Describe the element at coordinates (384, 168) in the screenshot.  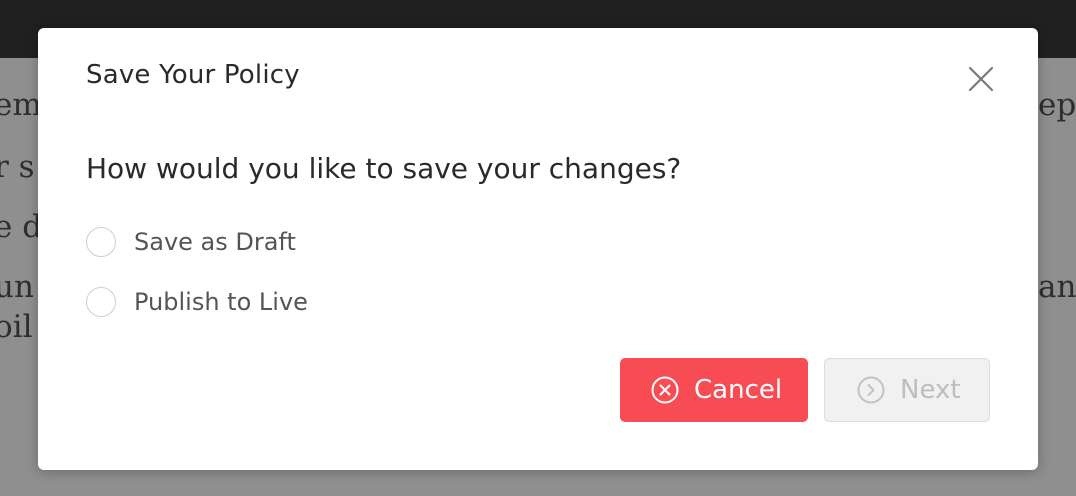
I see `dialog-question: How would you like to save your changes?` at that location.